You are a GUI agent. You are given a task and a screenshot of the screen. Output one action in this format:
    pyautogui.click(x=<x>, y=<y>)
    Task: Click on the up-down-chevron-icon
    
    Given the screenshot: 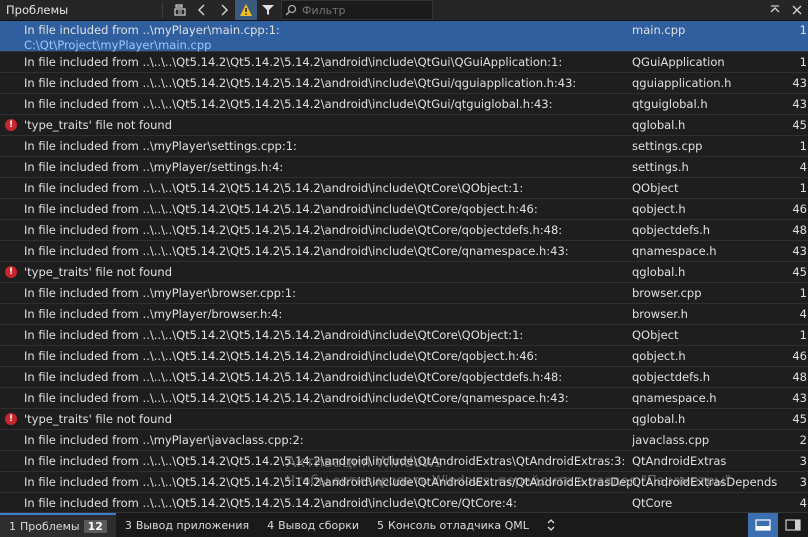 What is the action you would take?
    pyautogui.click(x=551, y=525)
    